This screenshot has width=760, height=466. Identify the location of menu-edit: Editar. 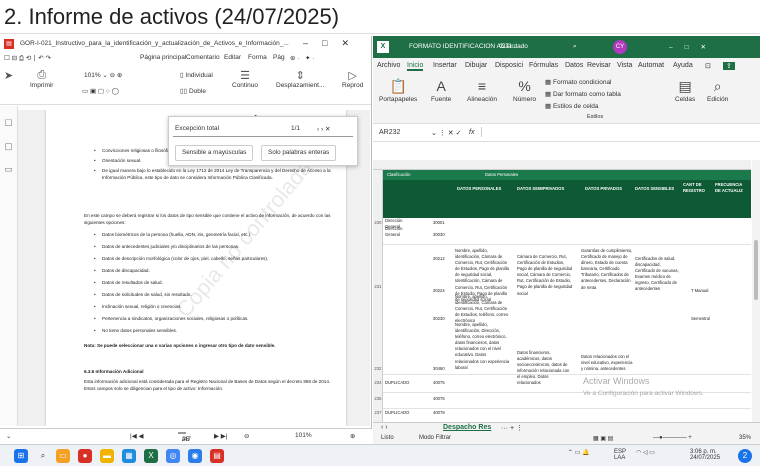
(232, 57).